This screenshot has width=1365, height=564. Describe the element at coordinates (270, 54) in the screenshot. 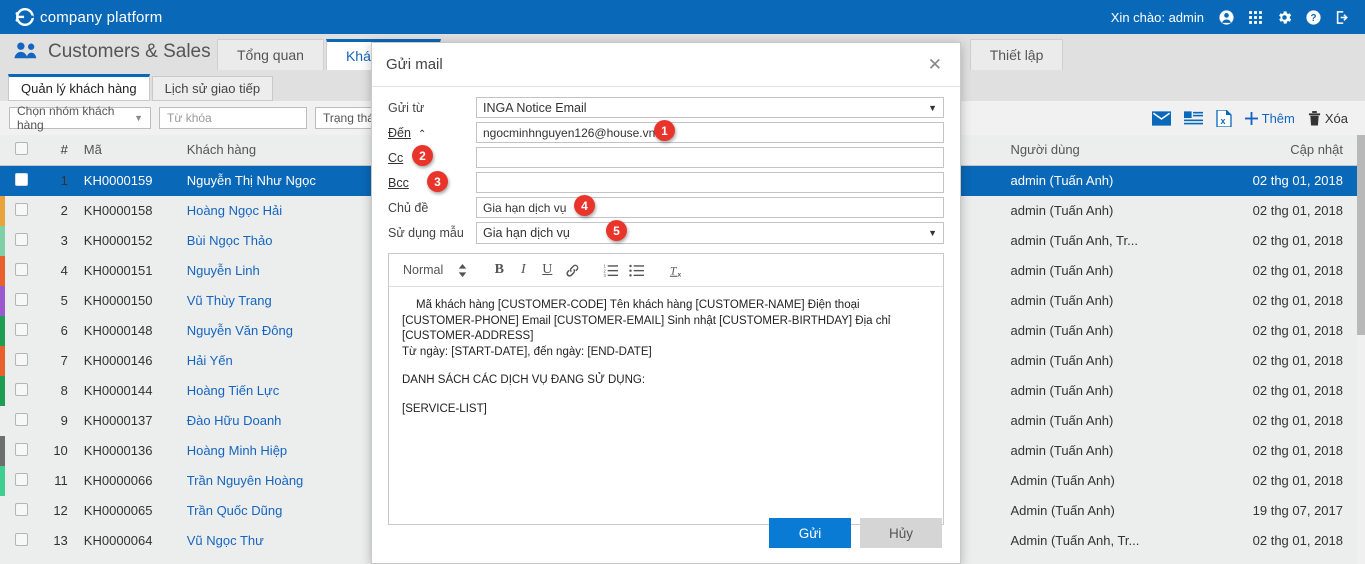

I see `tab-tong-quan: Tổng quan` at that location.